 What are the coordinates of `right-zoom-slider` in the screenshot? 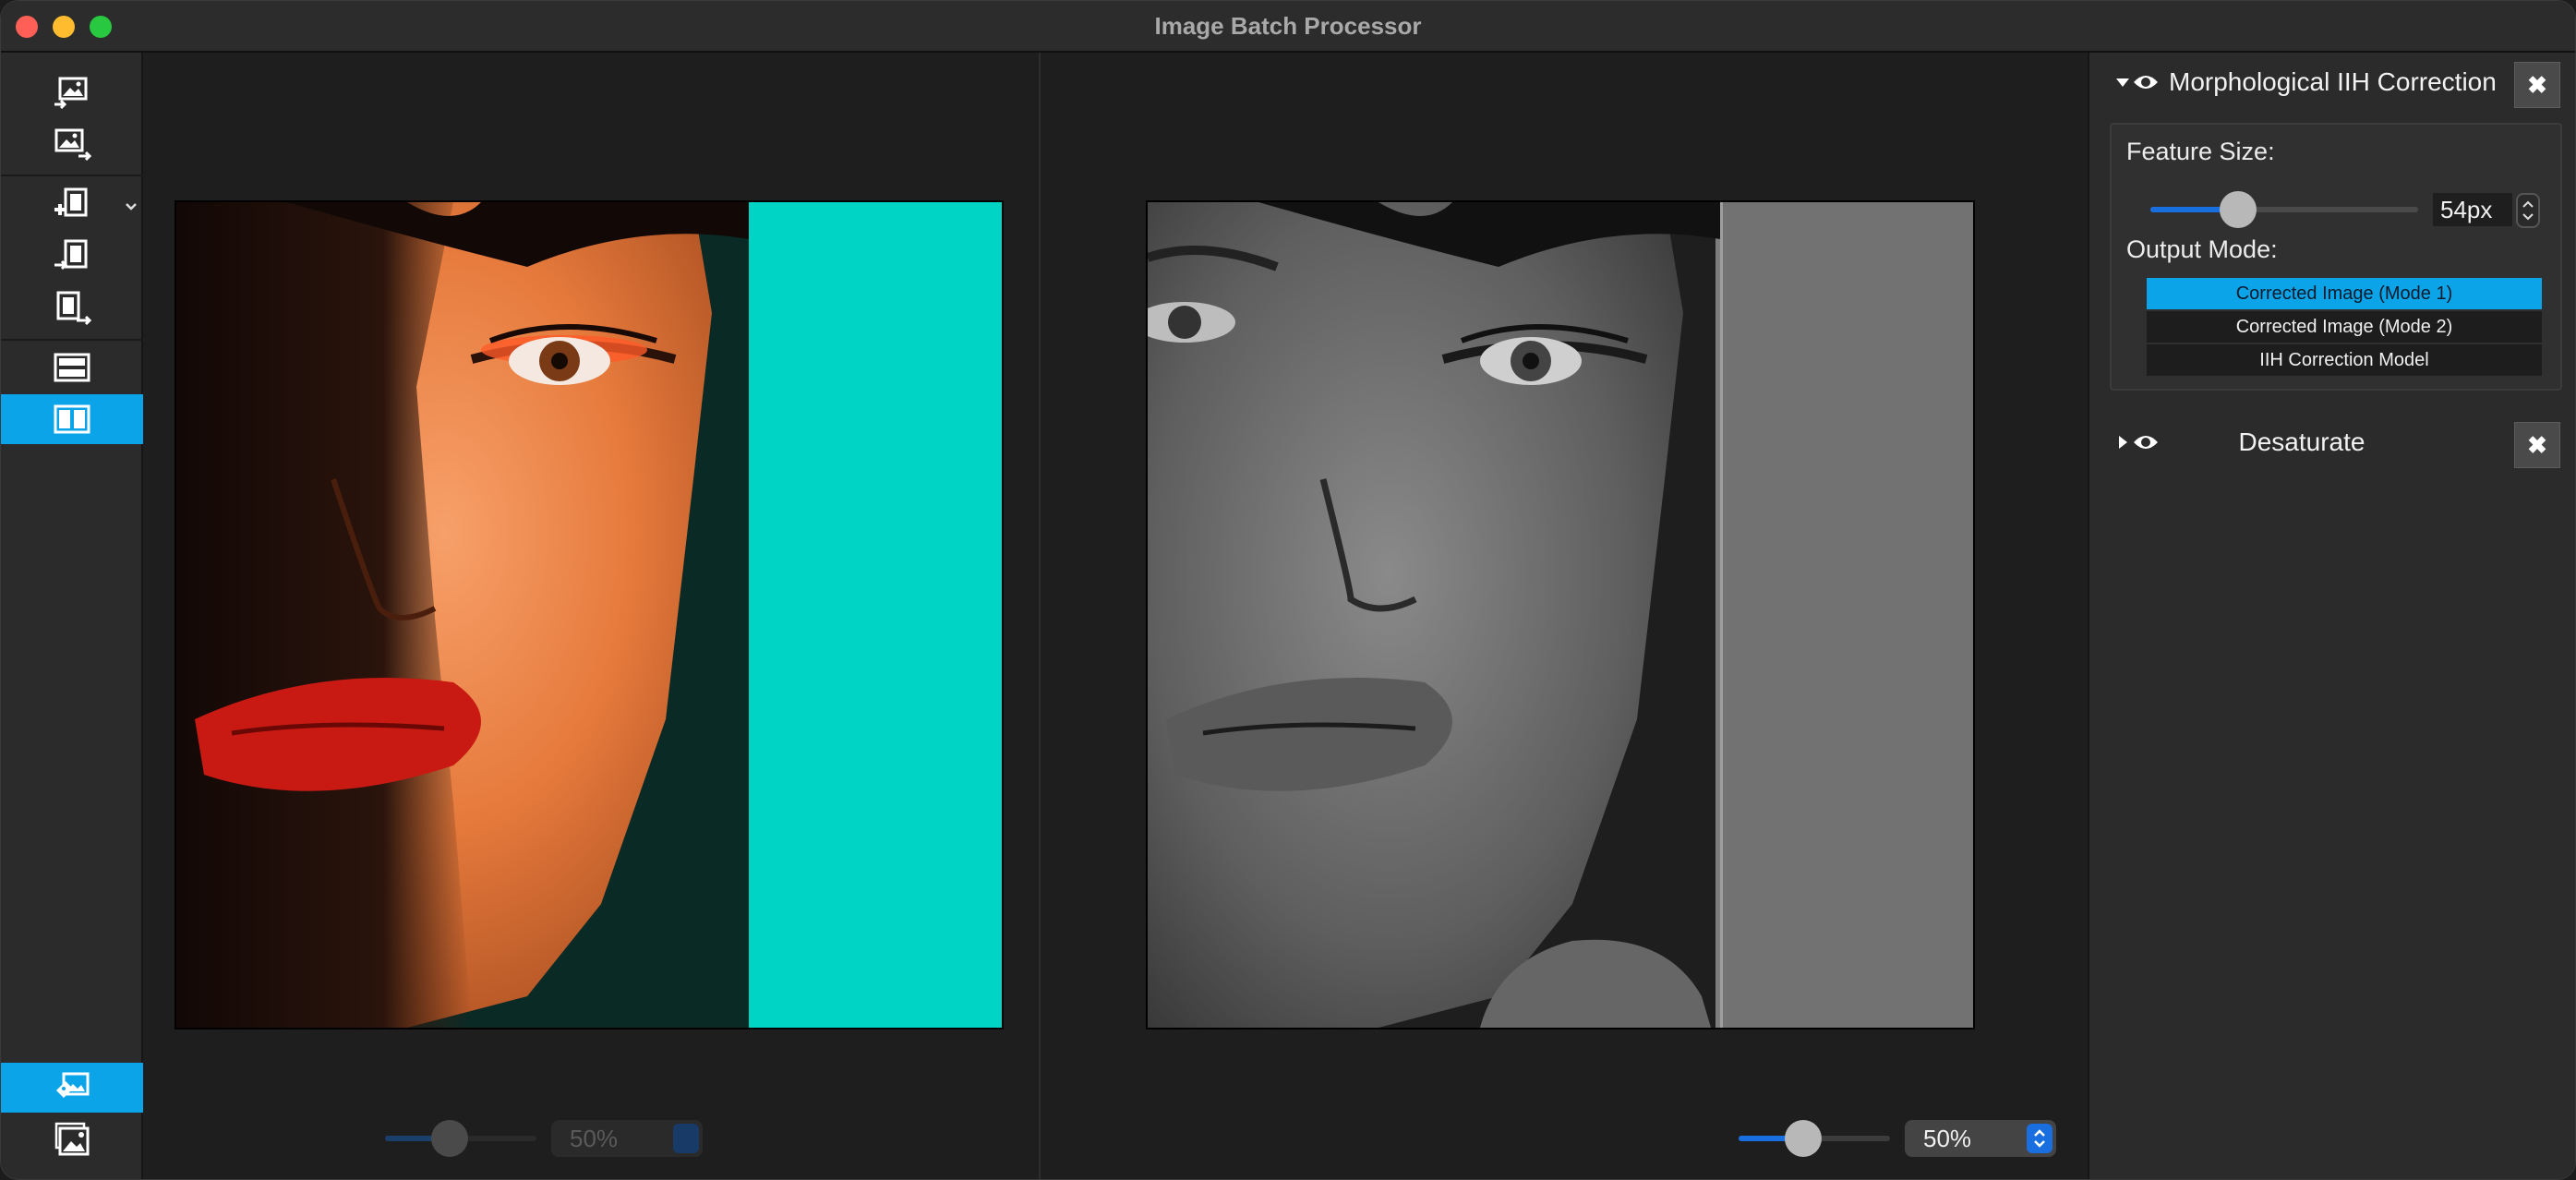 It's located at (1814, 1138).